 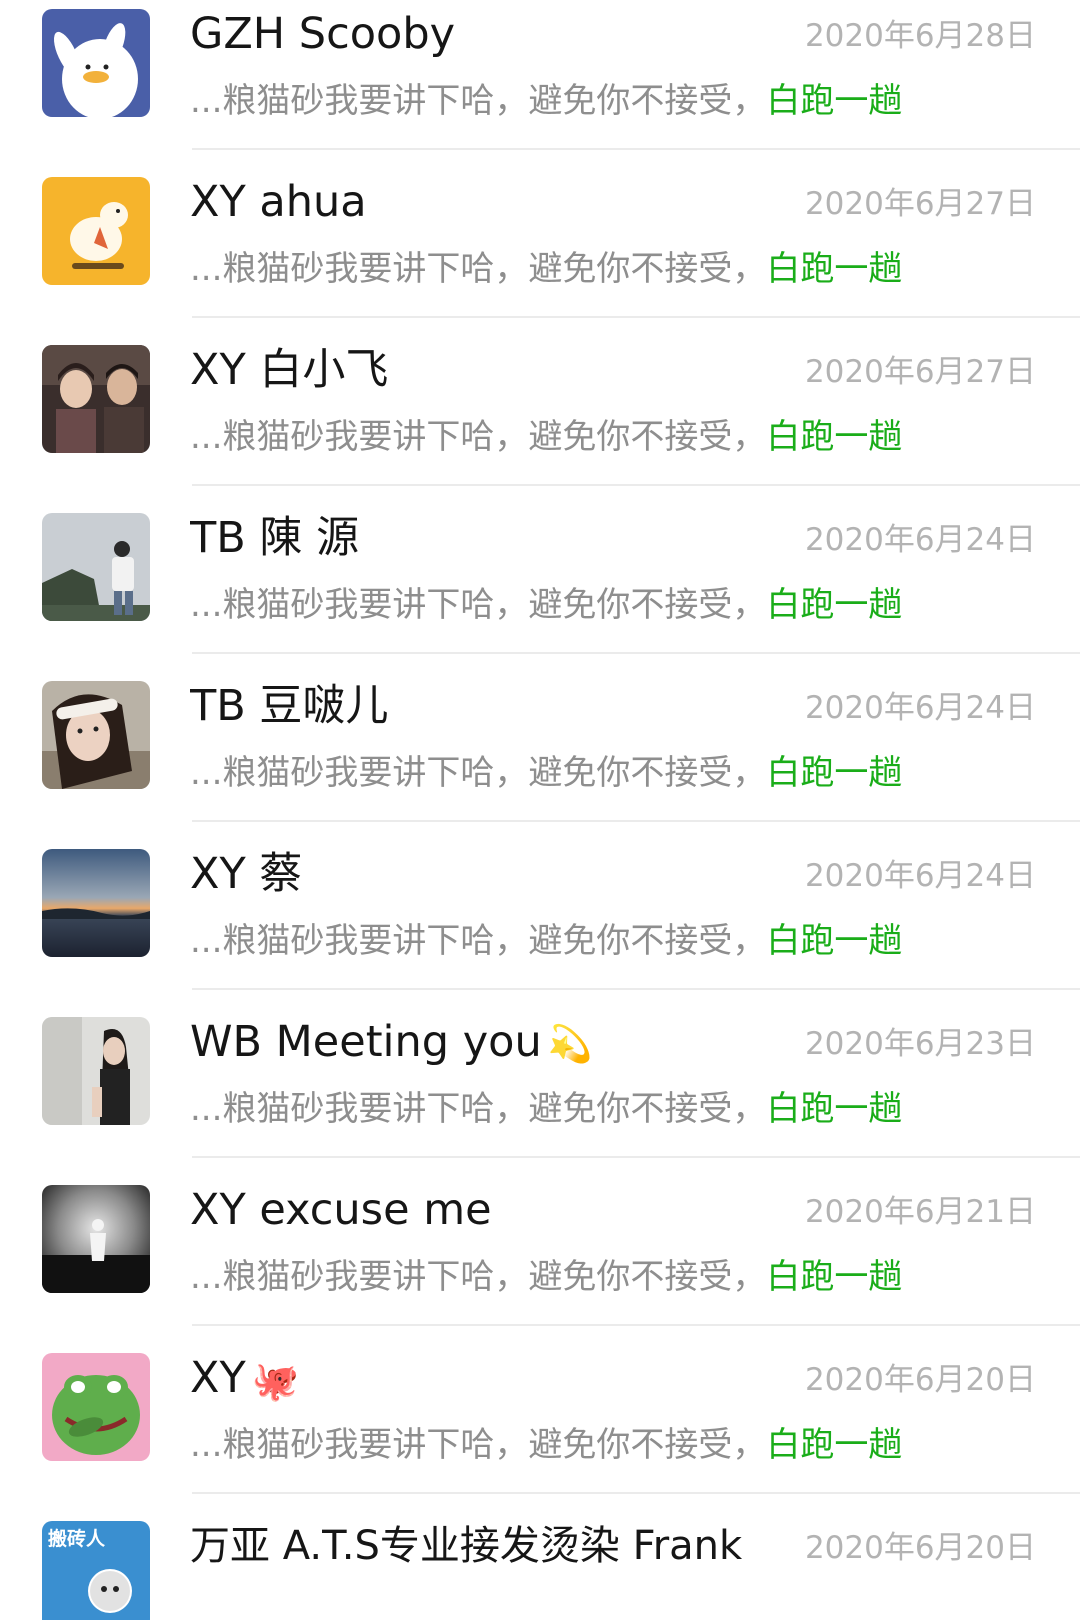 I want to click on contact-name: TB 豆啵儿, so click(x=289, y=706).